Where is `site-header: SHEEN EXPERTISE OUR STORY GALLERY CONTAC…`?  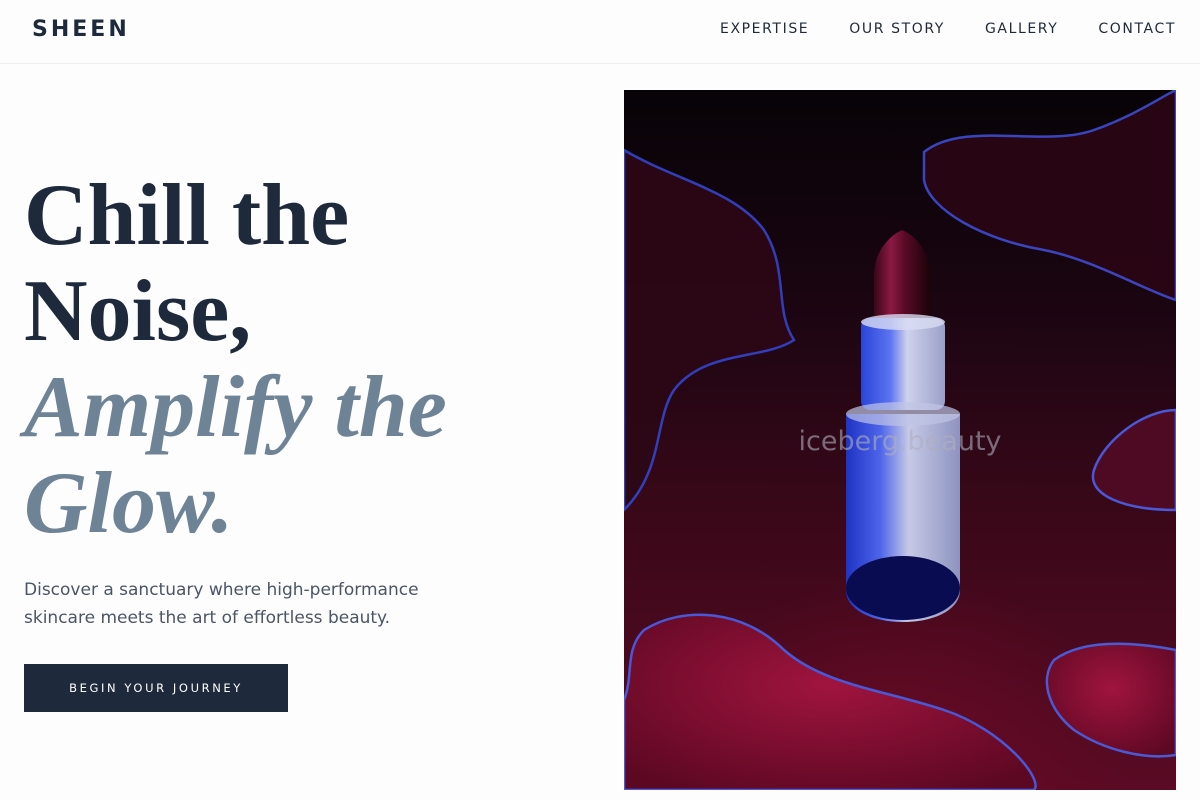 site-header: SHEEN EXPERTISE OUR STORY GALLERY CONTAC… is located at coordinates (600, 32).